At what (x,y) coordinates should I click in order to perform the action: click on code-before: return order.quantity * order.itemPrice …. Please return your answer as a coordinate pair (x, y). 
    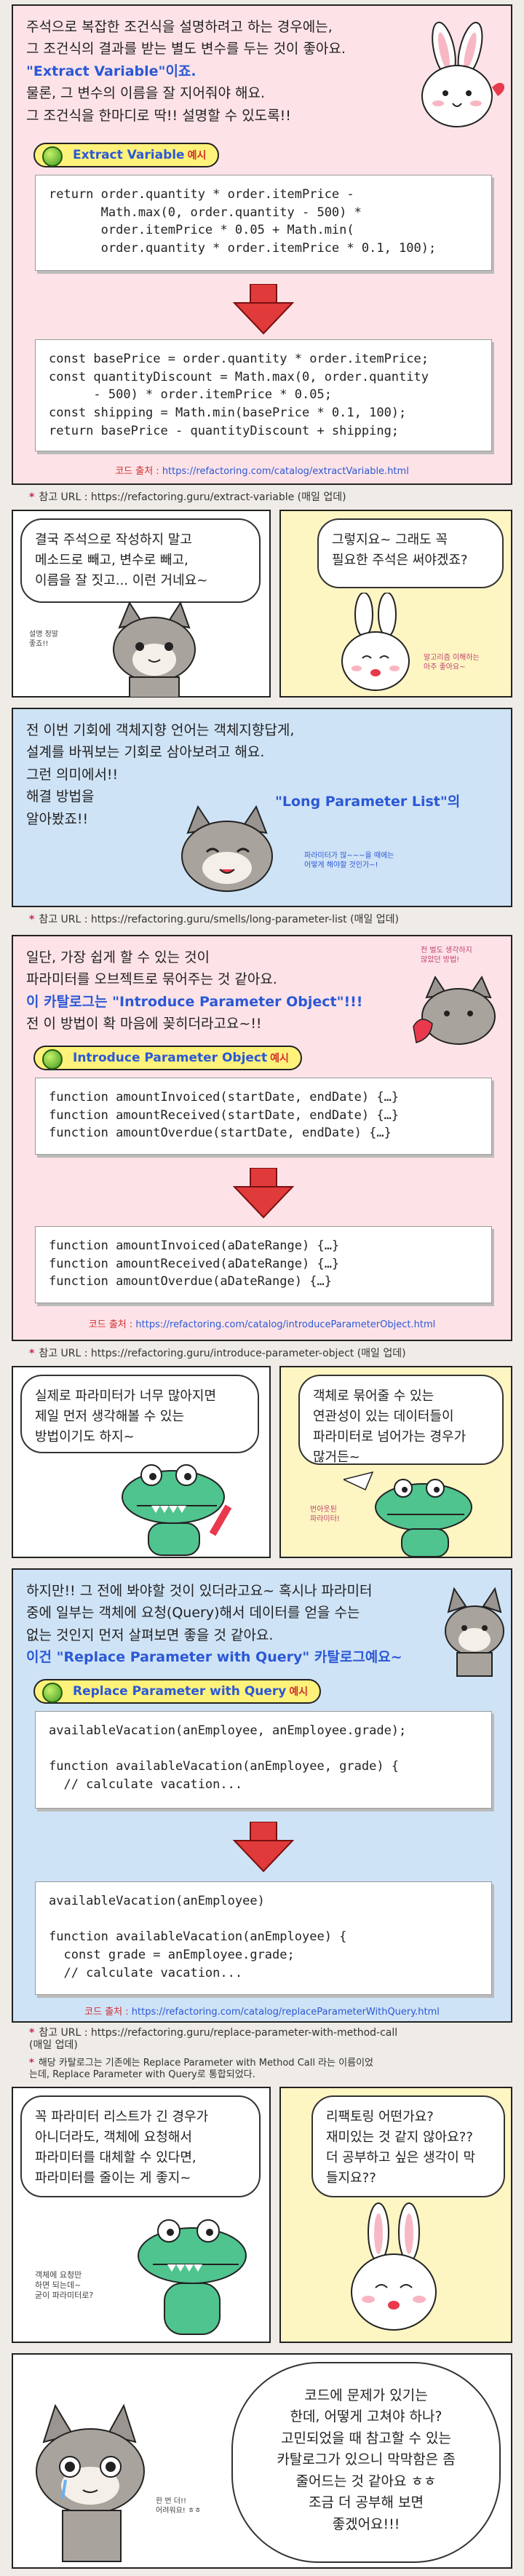
    Looking at the image, I should click on (263, 223).